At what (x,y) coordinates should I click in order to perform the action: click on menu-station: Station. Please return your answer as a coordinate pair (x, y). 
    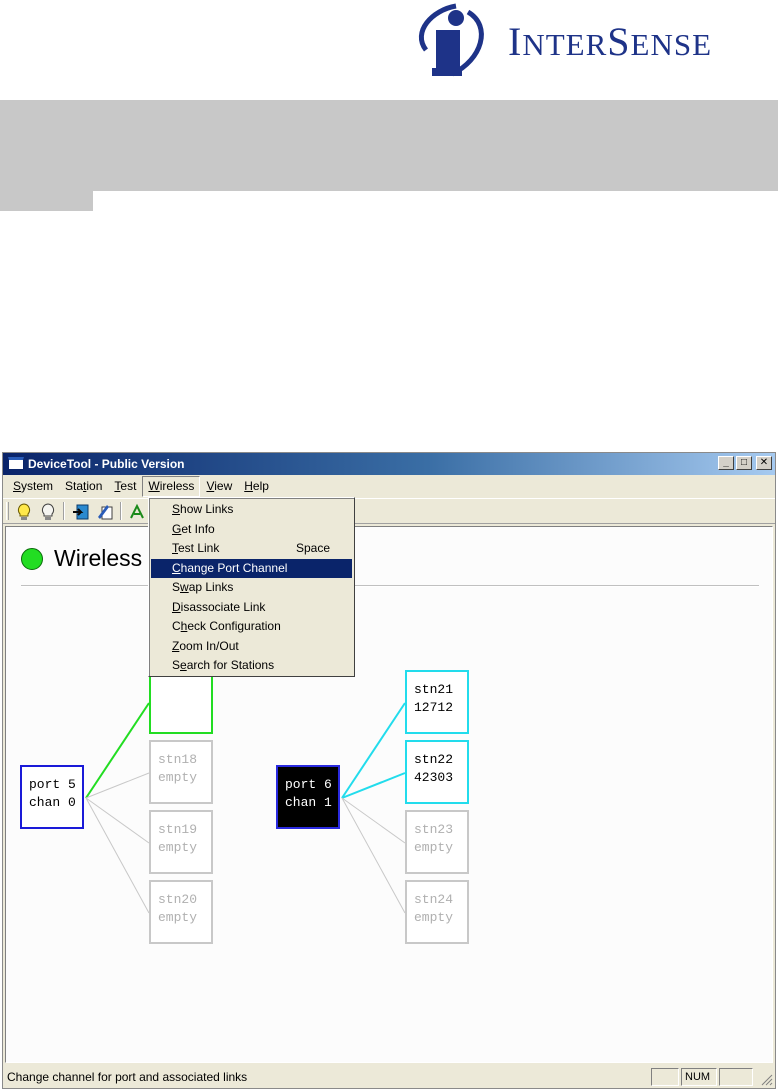
    Looking at the image, I should click on (83, 486).